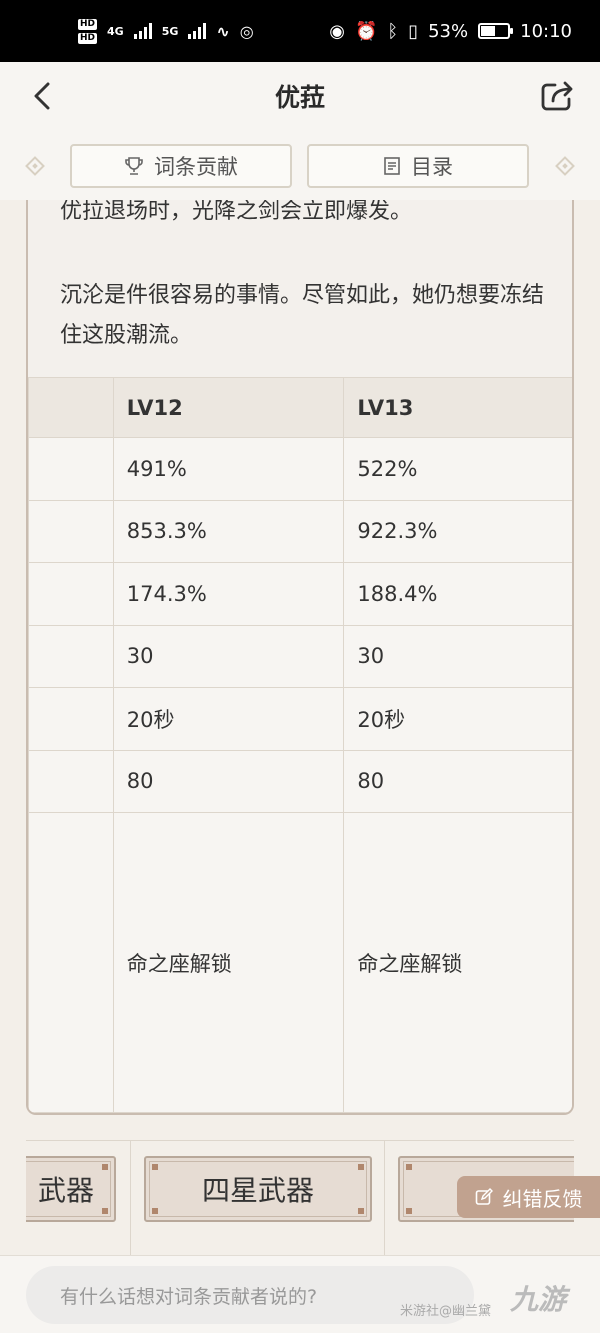 The height and width of the screenshot is (1333, 600). I want to click on table-row: 20秒 20秒, so click(300, 719).